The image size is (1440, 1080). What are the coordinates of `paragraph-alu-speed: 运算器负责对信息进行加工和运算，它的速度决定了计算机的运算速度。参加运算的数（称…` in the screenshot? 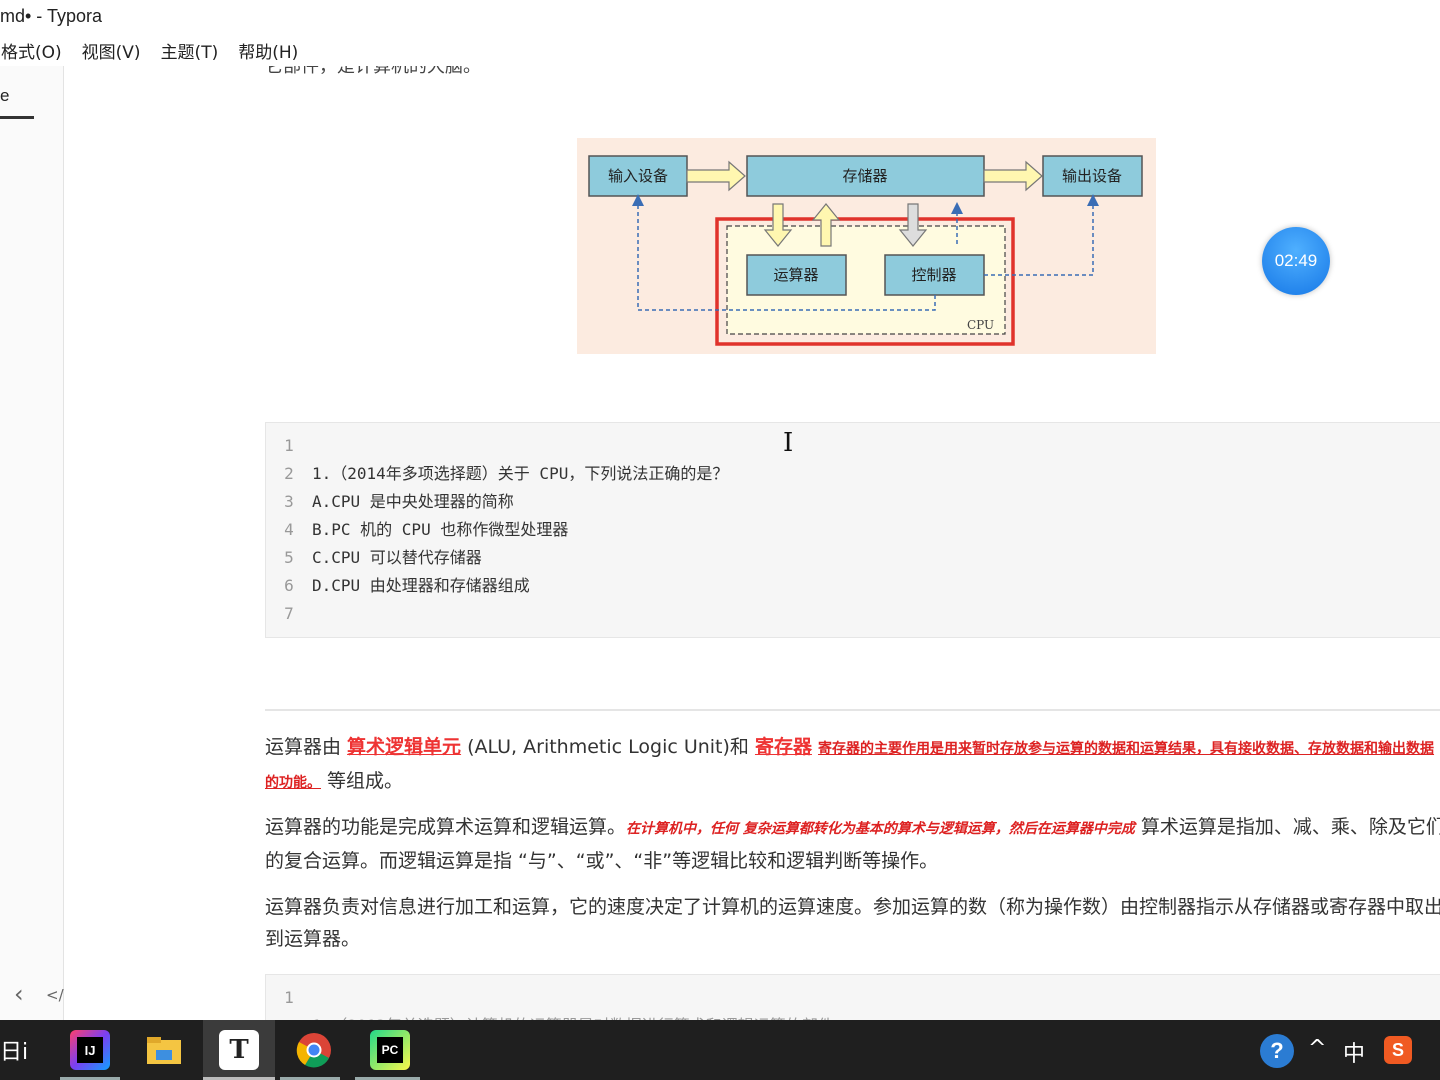 It's located at (852, 923).